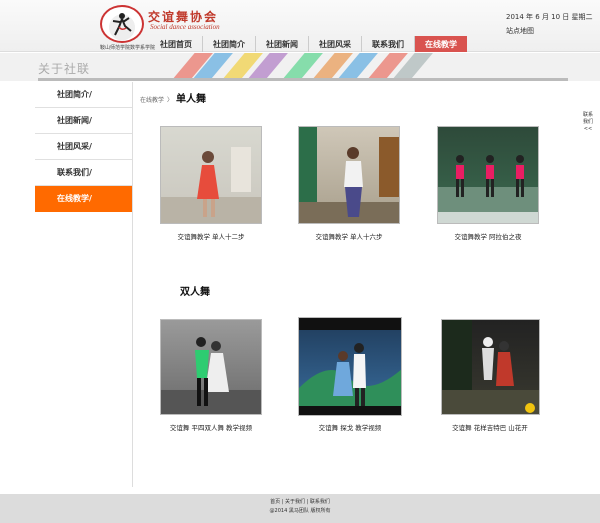 The width and height of the screenshot is (600, 523). Describe the element at coordinates (195, 292) in the screenshot. I see `section-title-double: 双人舞` at that location.